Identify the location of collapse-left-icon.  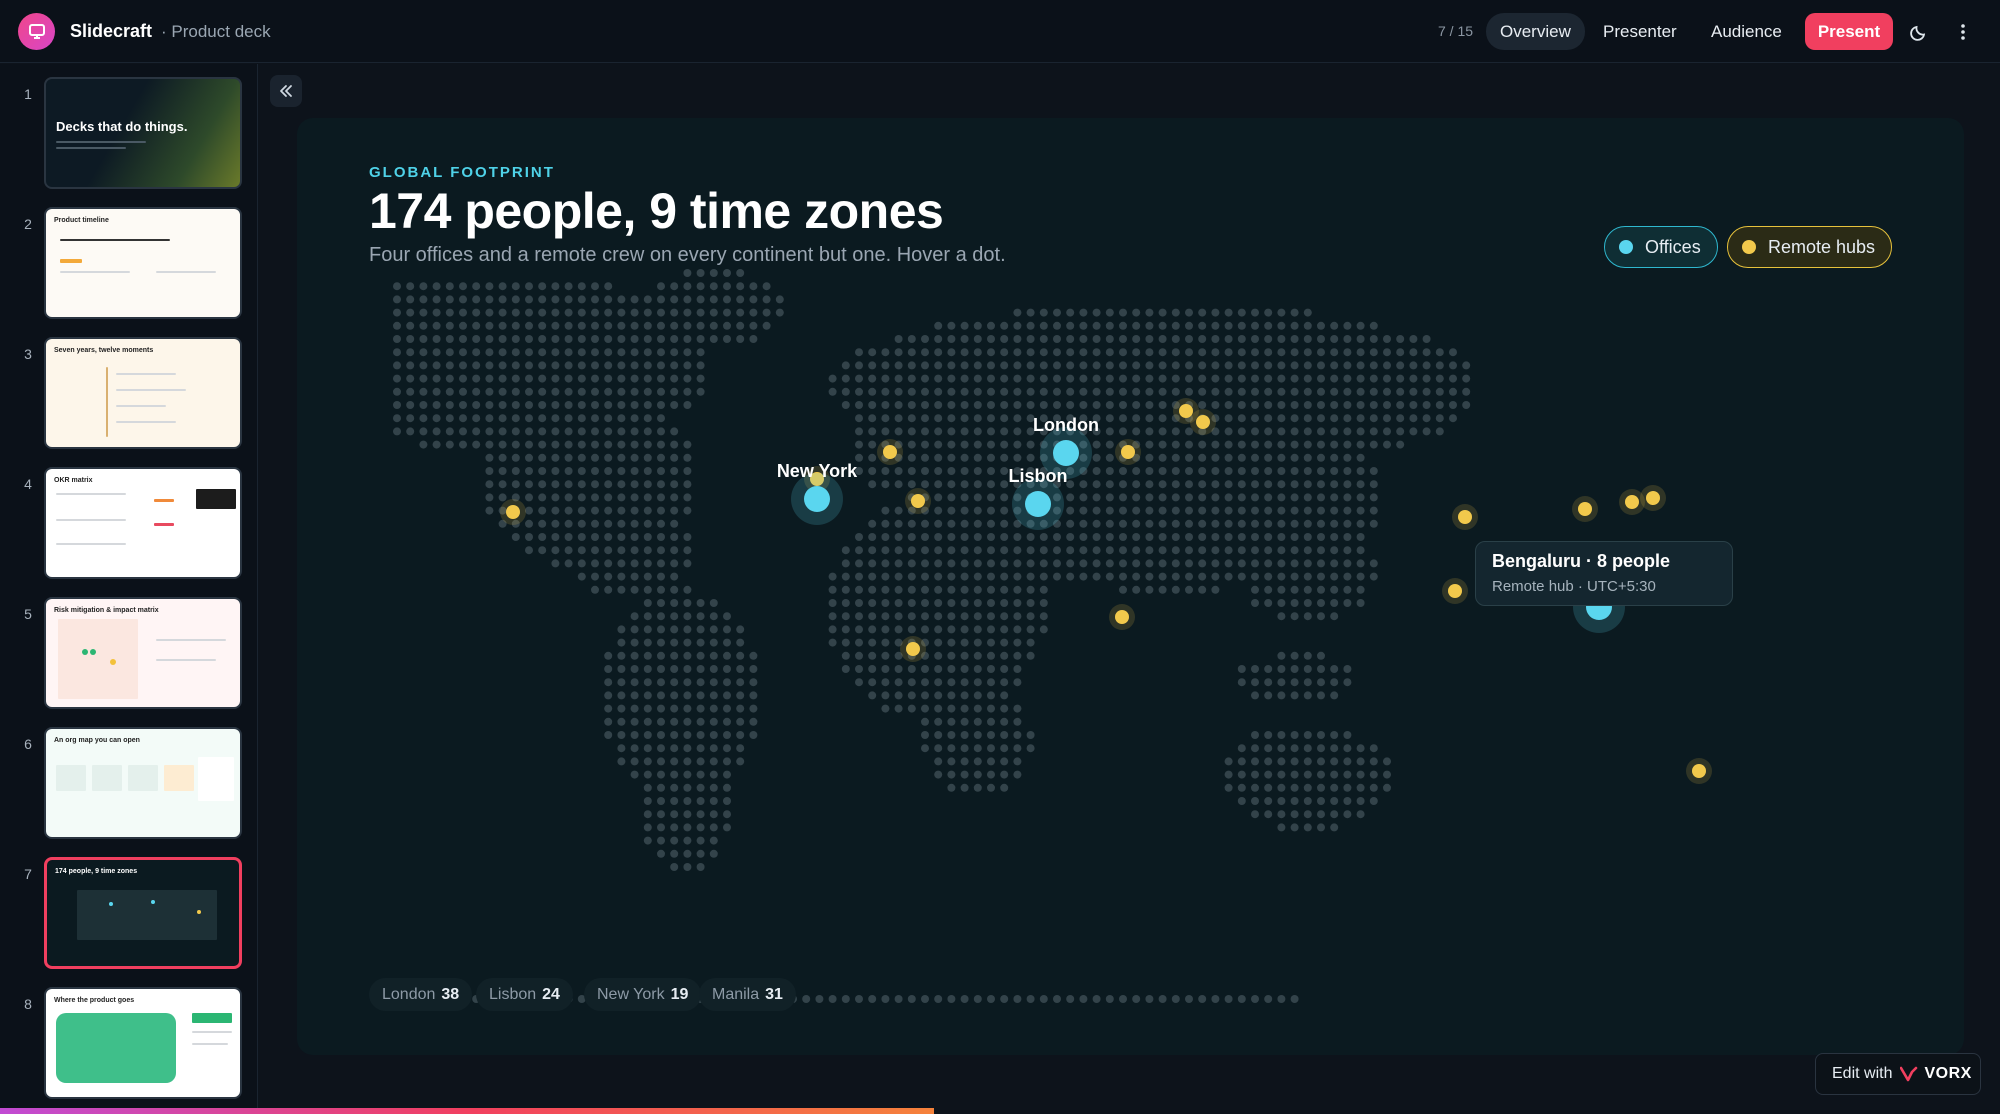
(286, 91).